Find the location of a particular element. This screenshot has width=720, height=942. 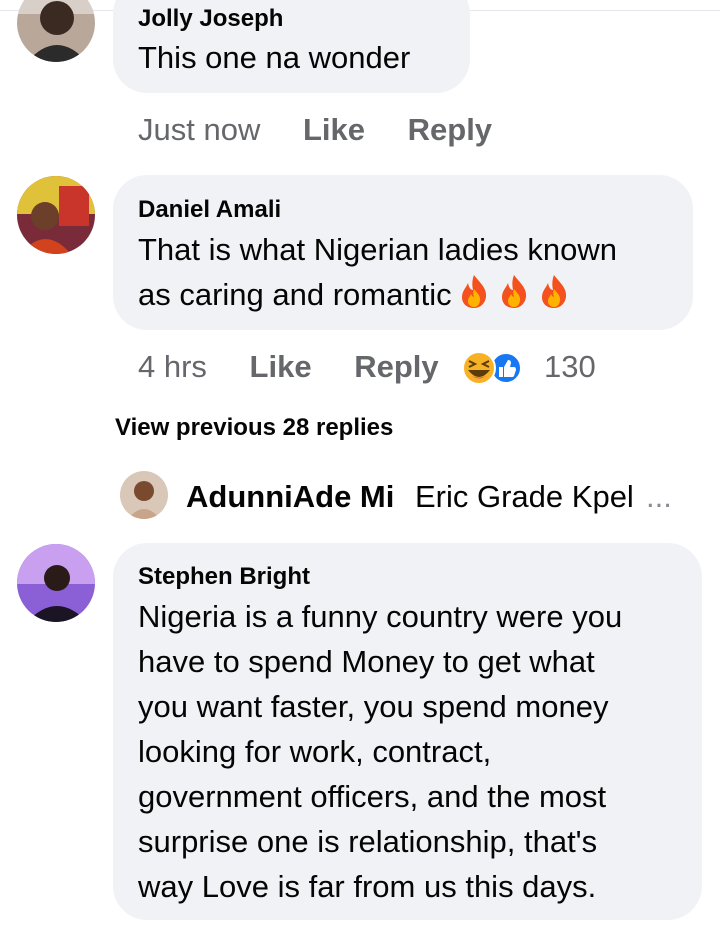

comment-text-line: as caring and romantic is located at coordinates (377, 296).